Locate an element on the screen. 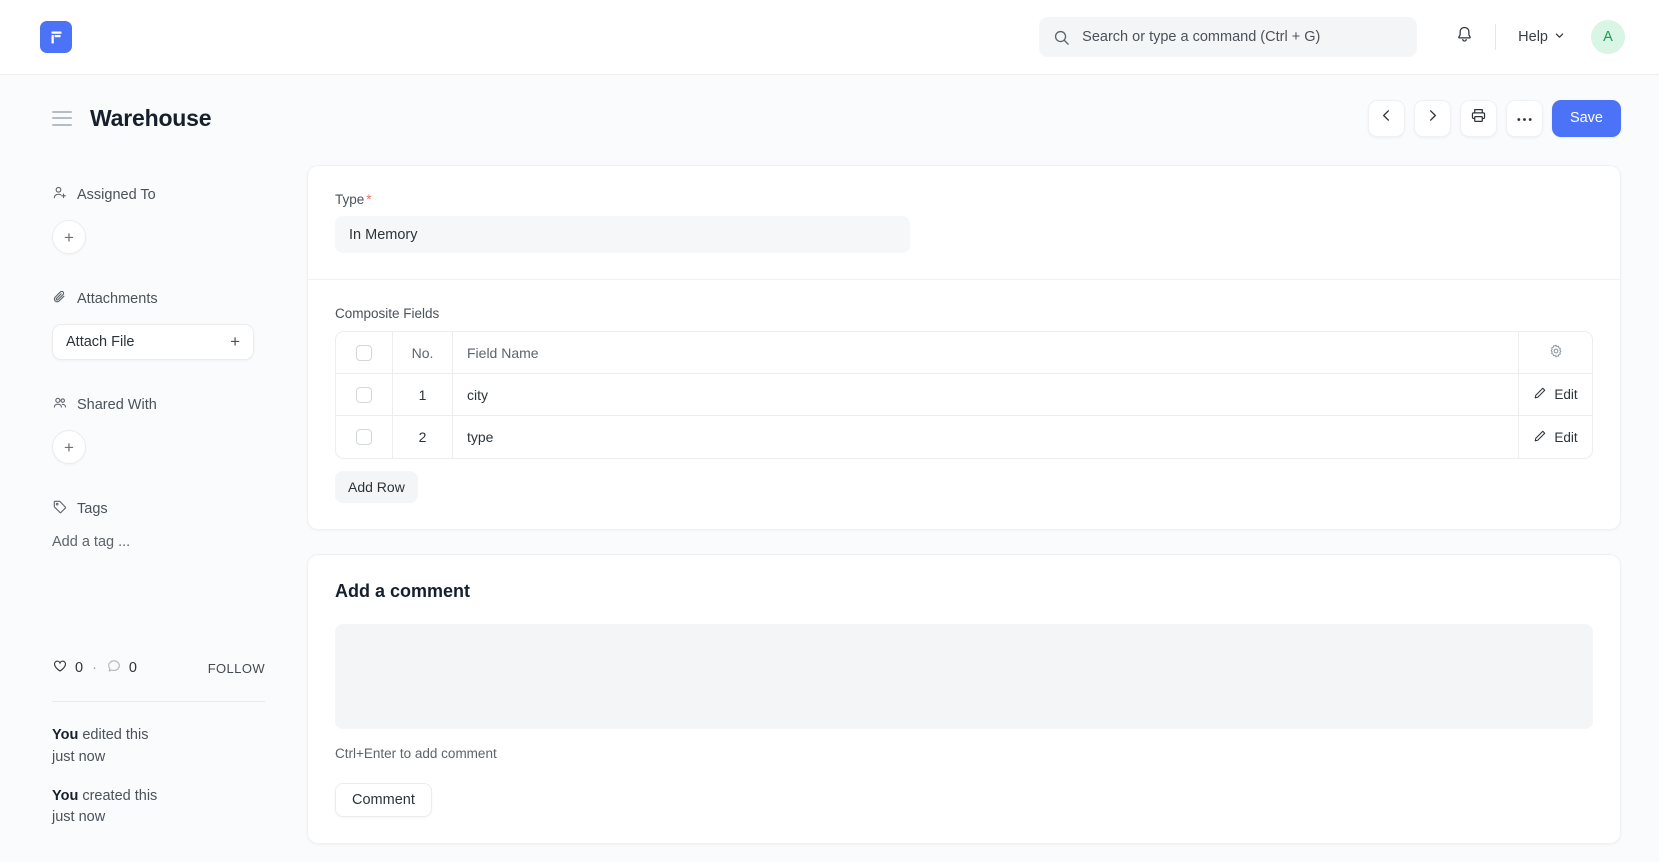 This screenshot has height=862, width=1659. top-navbar: Help A is located at coordinates (829, 37).